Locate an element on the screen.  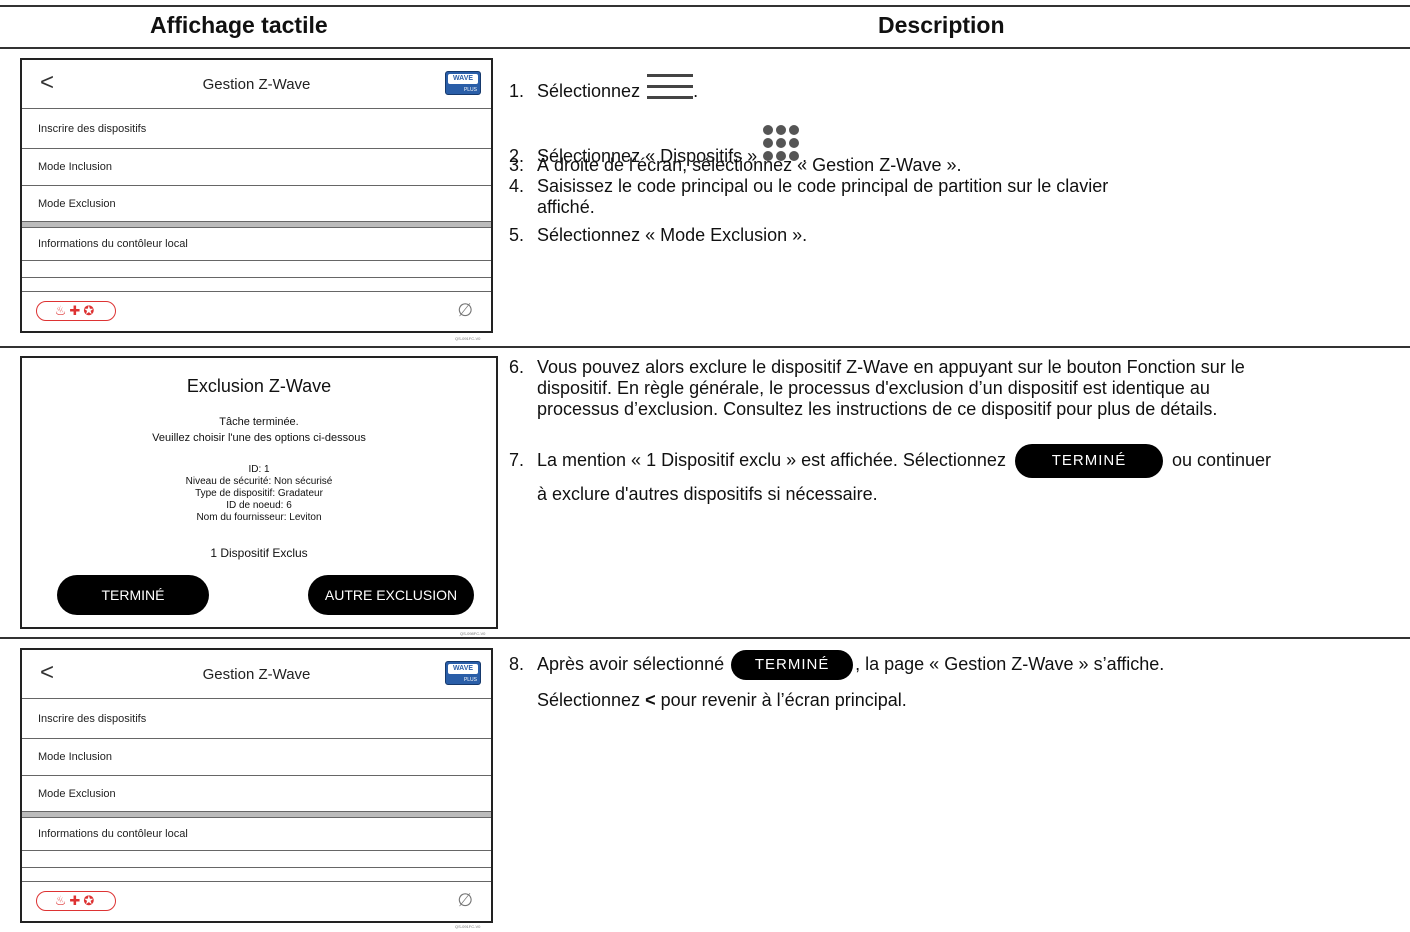
header-touch-display: Affichage tactile is located at coordinates (239, 25).